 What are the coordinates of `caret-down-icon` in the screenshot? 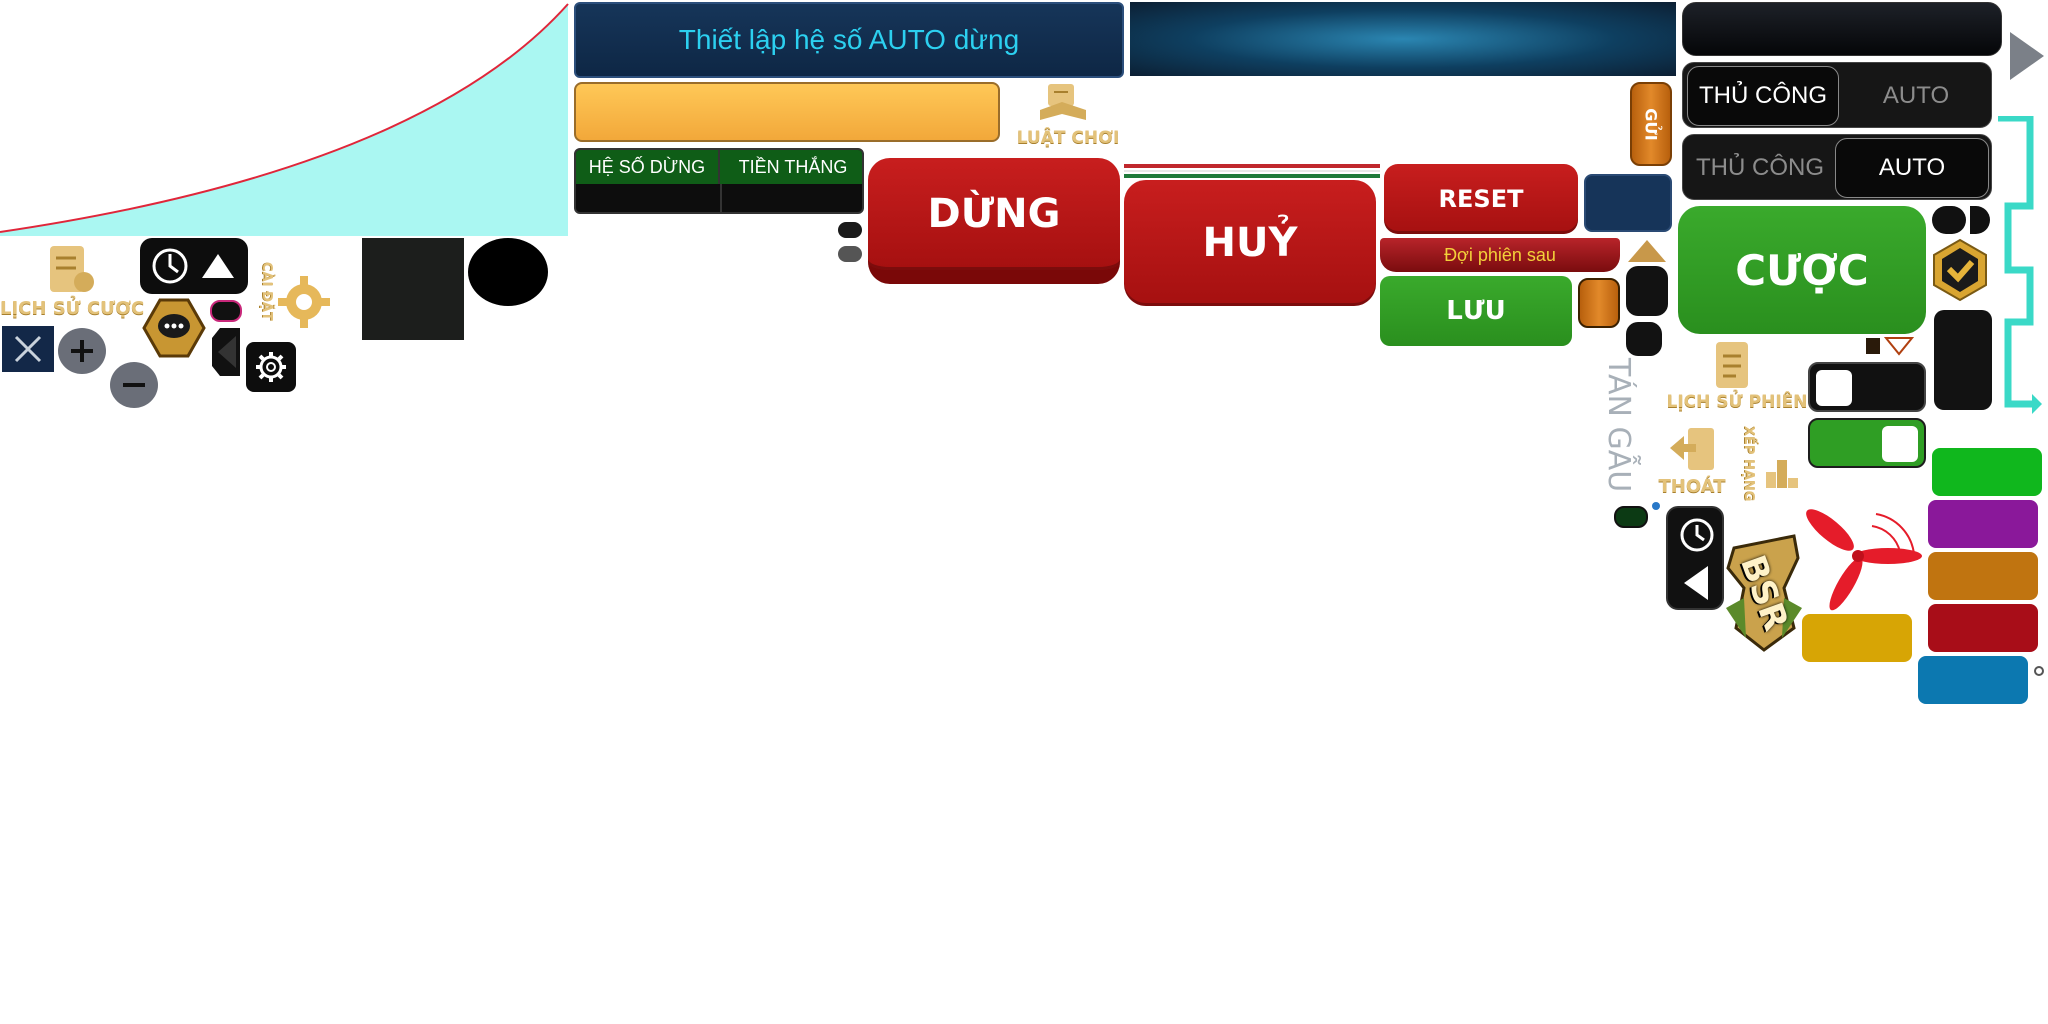 It's located at (1899, 346).